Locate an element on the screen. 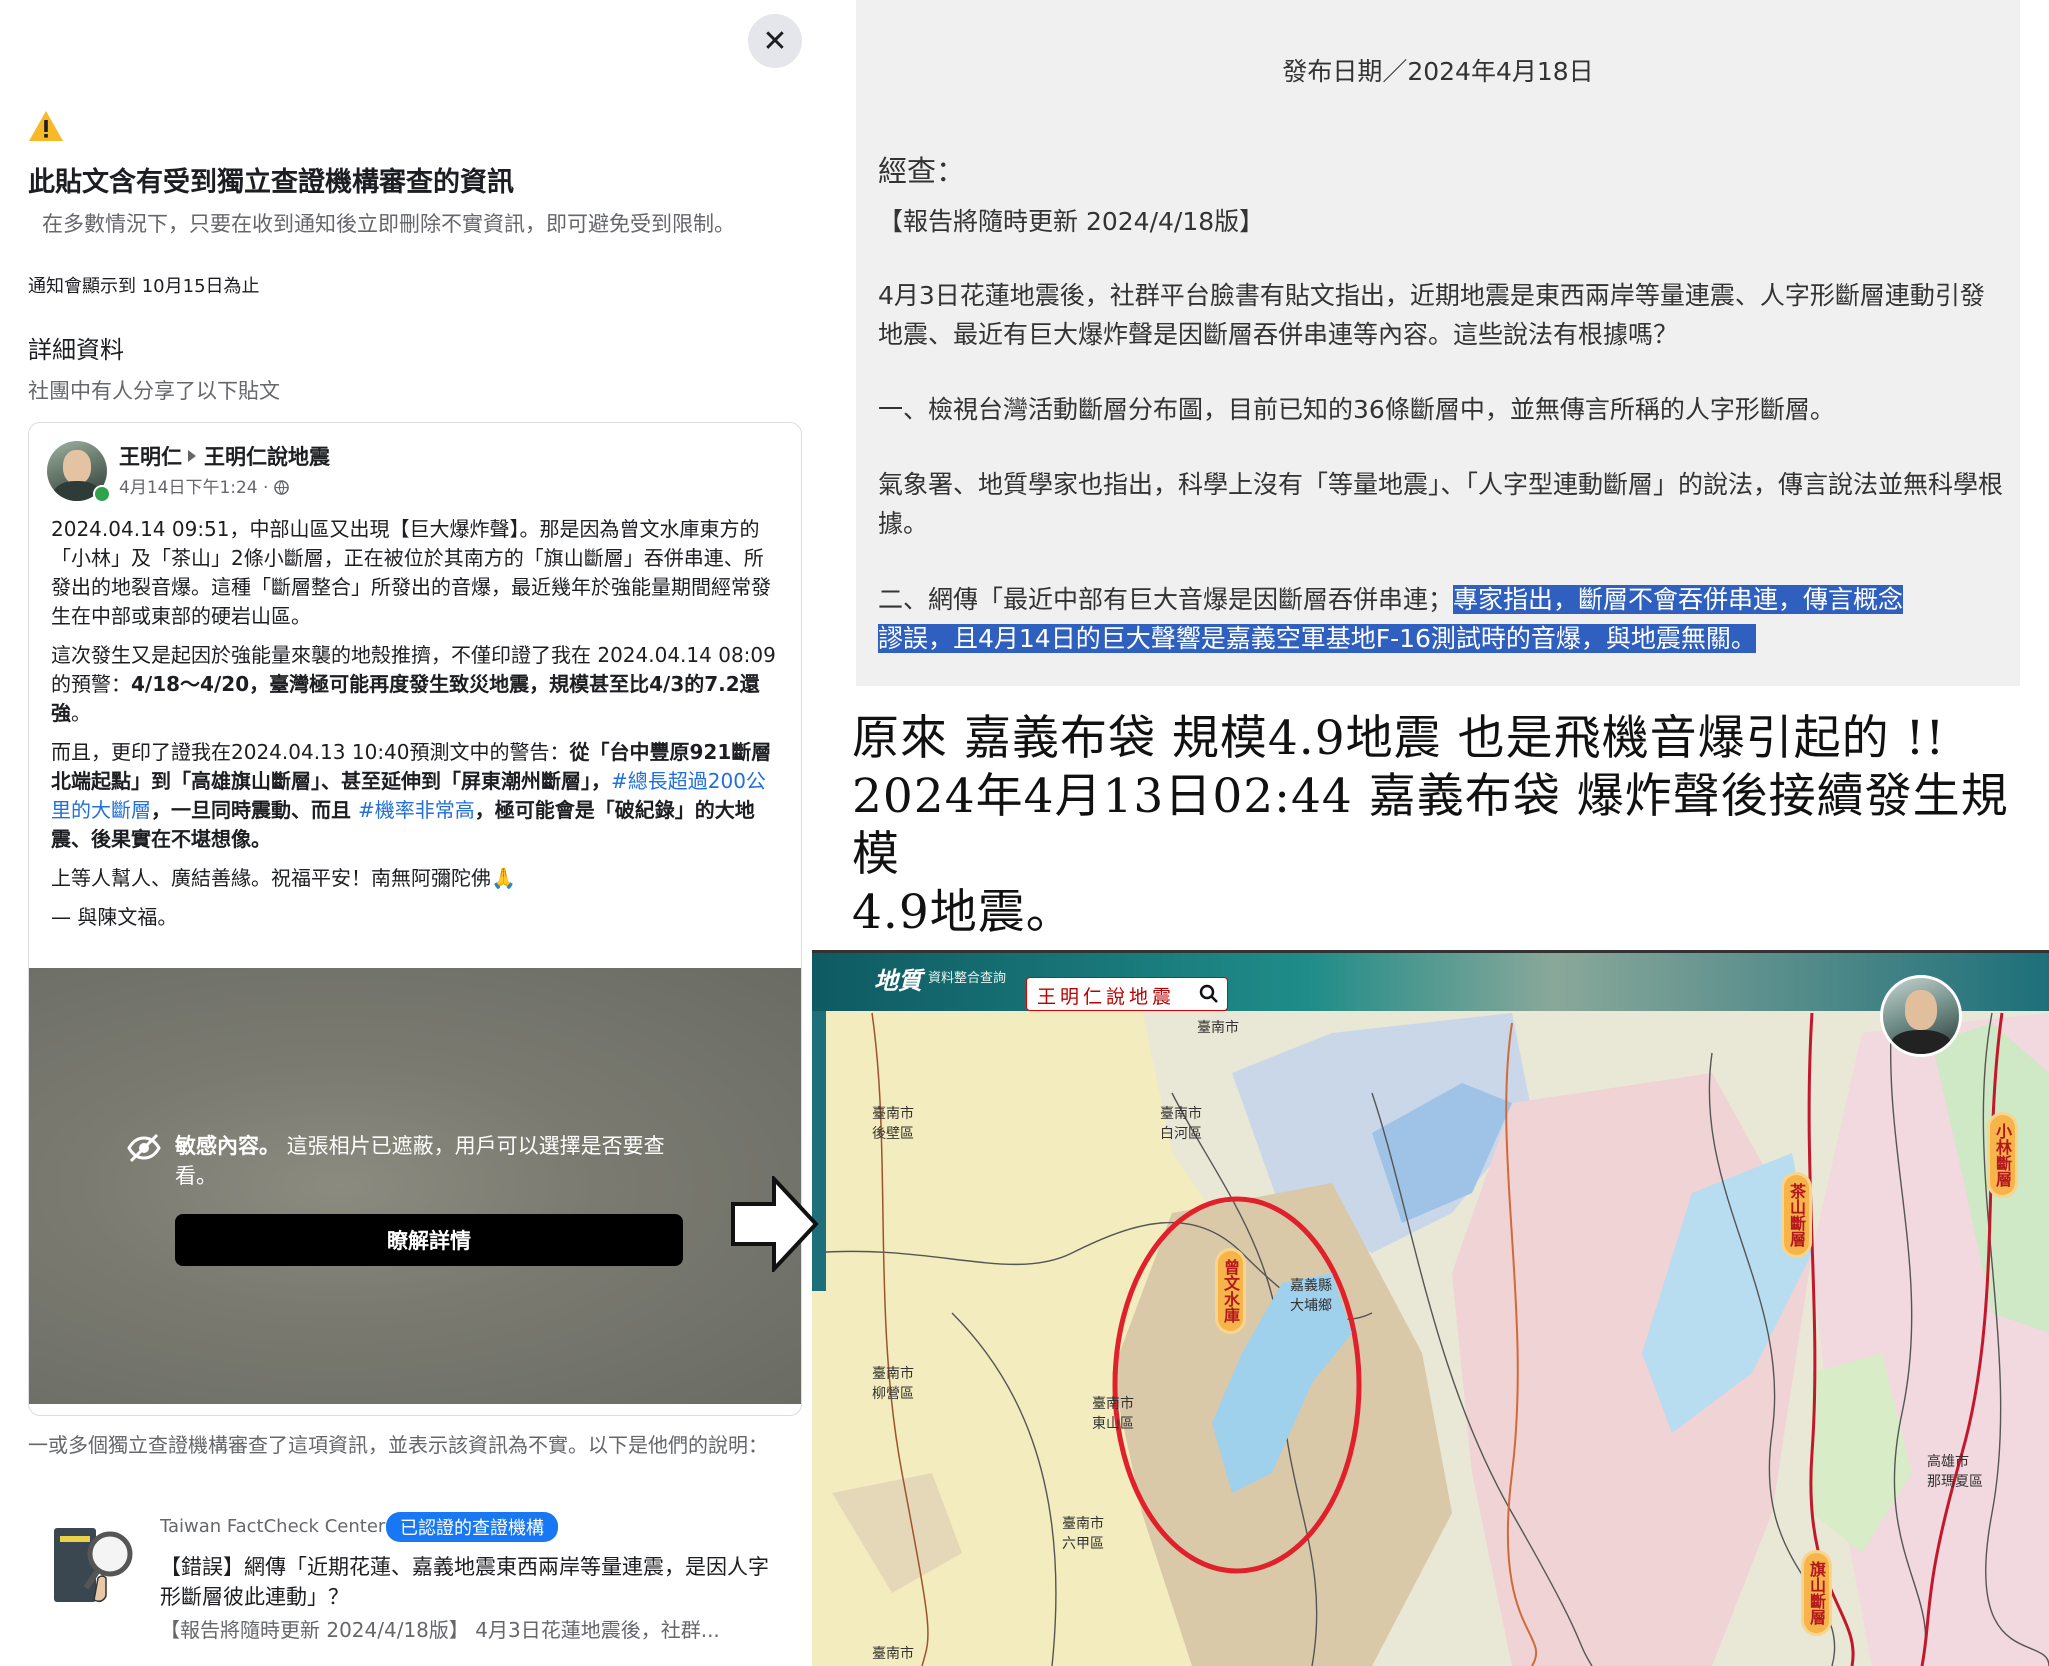 The height and width of the screenshot is (1666, 2049). post-tagged: — 與陳文福。 is located at coordinates (114, 917).